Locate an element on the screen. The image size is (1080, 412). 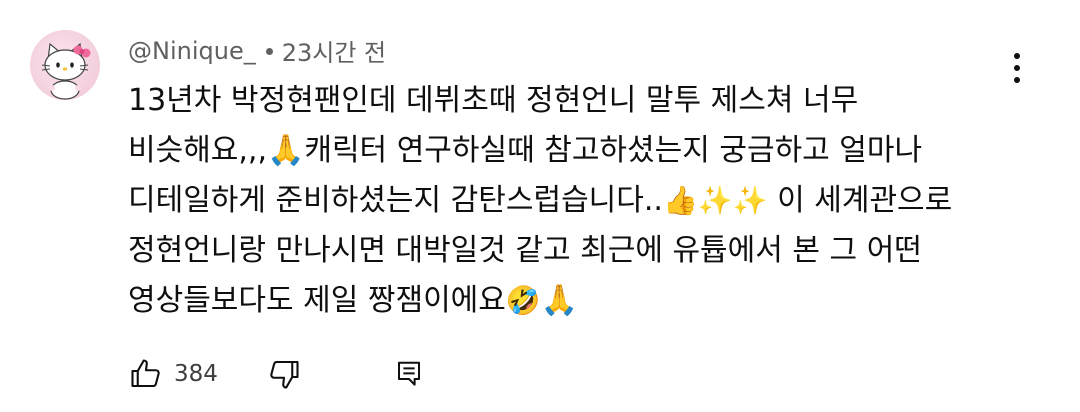
separator-dot is located at coordinates (269, 51).